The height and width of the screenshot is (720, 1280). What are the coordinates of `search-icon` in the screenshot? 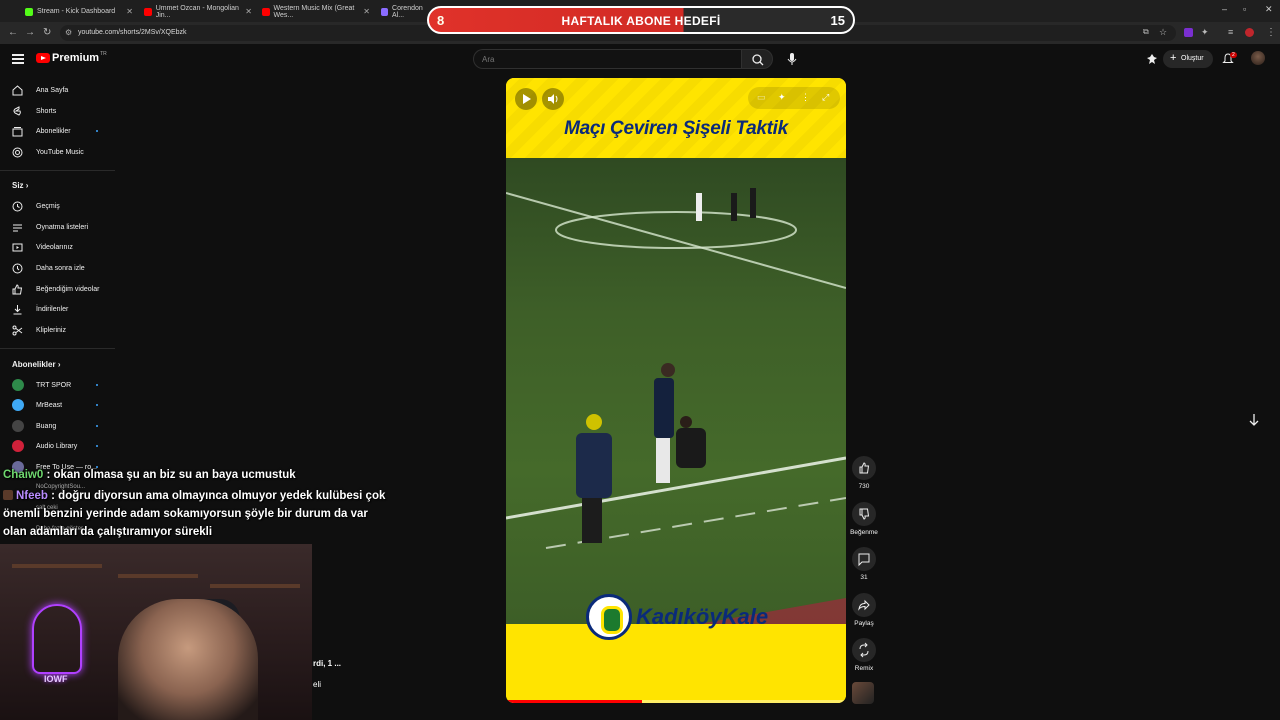 It's located at (758, 60).